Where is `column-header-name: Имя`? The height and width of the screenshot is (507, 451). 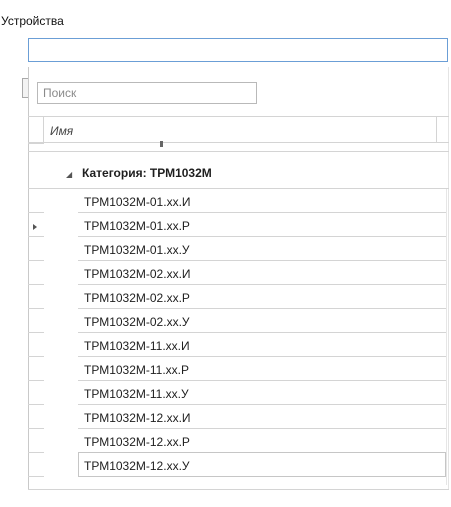 column-header-name: Имя is located at coordinates (61, 131).